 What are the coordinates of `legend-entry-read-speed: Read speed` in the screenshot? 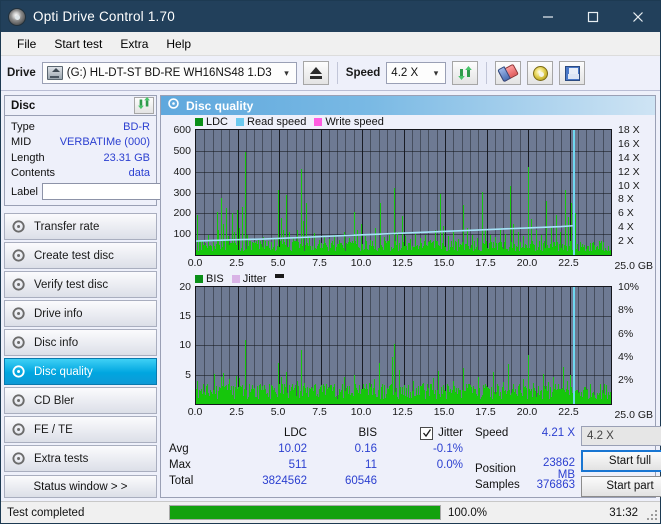 It's located at (271, 122).